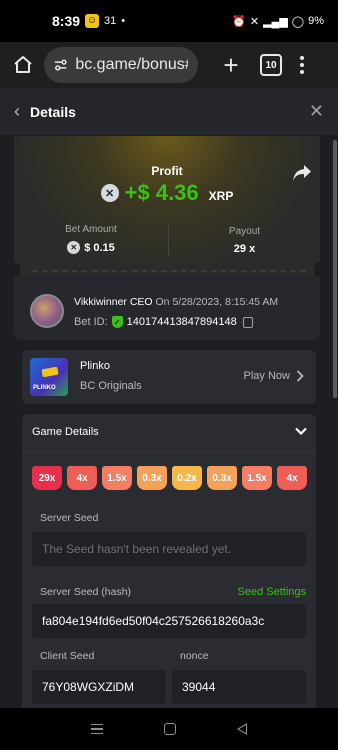 This screenshot has width=338, height=750. I want to click on server-seed-placeholder: The Seed hasn't been revealed yet., so click(137, 549).